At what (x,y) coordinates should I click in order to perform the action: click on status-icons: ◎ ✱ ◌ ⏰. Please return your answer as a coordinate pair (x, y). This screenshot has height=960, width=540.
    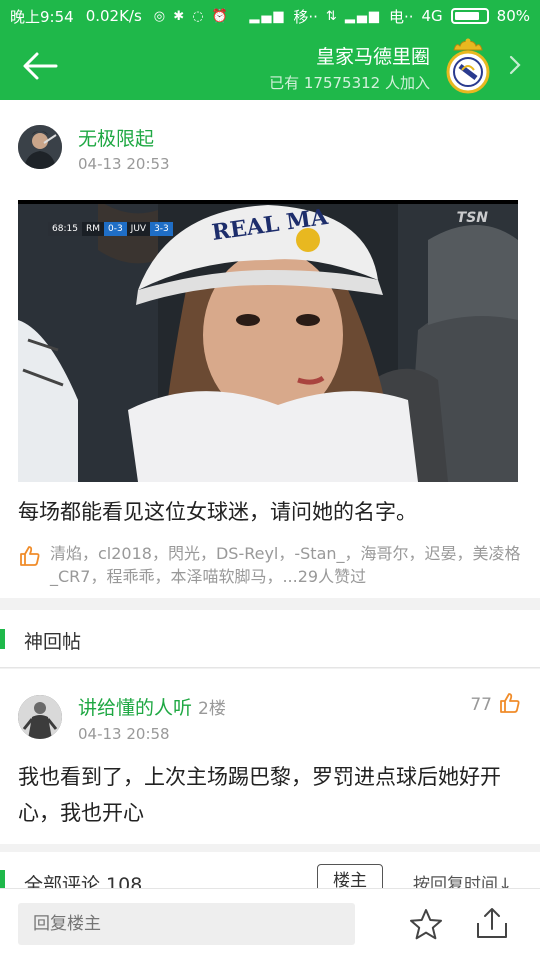
    Looking at the image, I should click on (191, 16).